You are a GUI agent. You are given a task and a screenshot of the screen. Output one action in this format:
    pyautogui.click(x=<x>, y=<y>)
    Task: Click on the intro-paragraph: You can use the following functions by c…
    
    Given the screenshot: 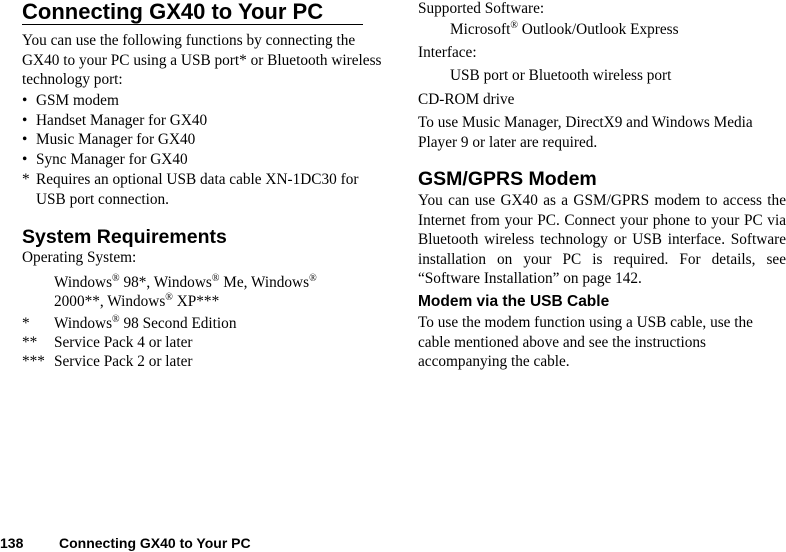 What is the action you would take?
    pyautogui.click(x=202, y=60)
    